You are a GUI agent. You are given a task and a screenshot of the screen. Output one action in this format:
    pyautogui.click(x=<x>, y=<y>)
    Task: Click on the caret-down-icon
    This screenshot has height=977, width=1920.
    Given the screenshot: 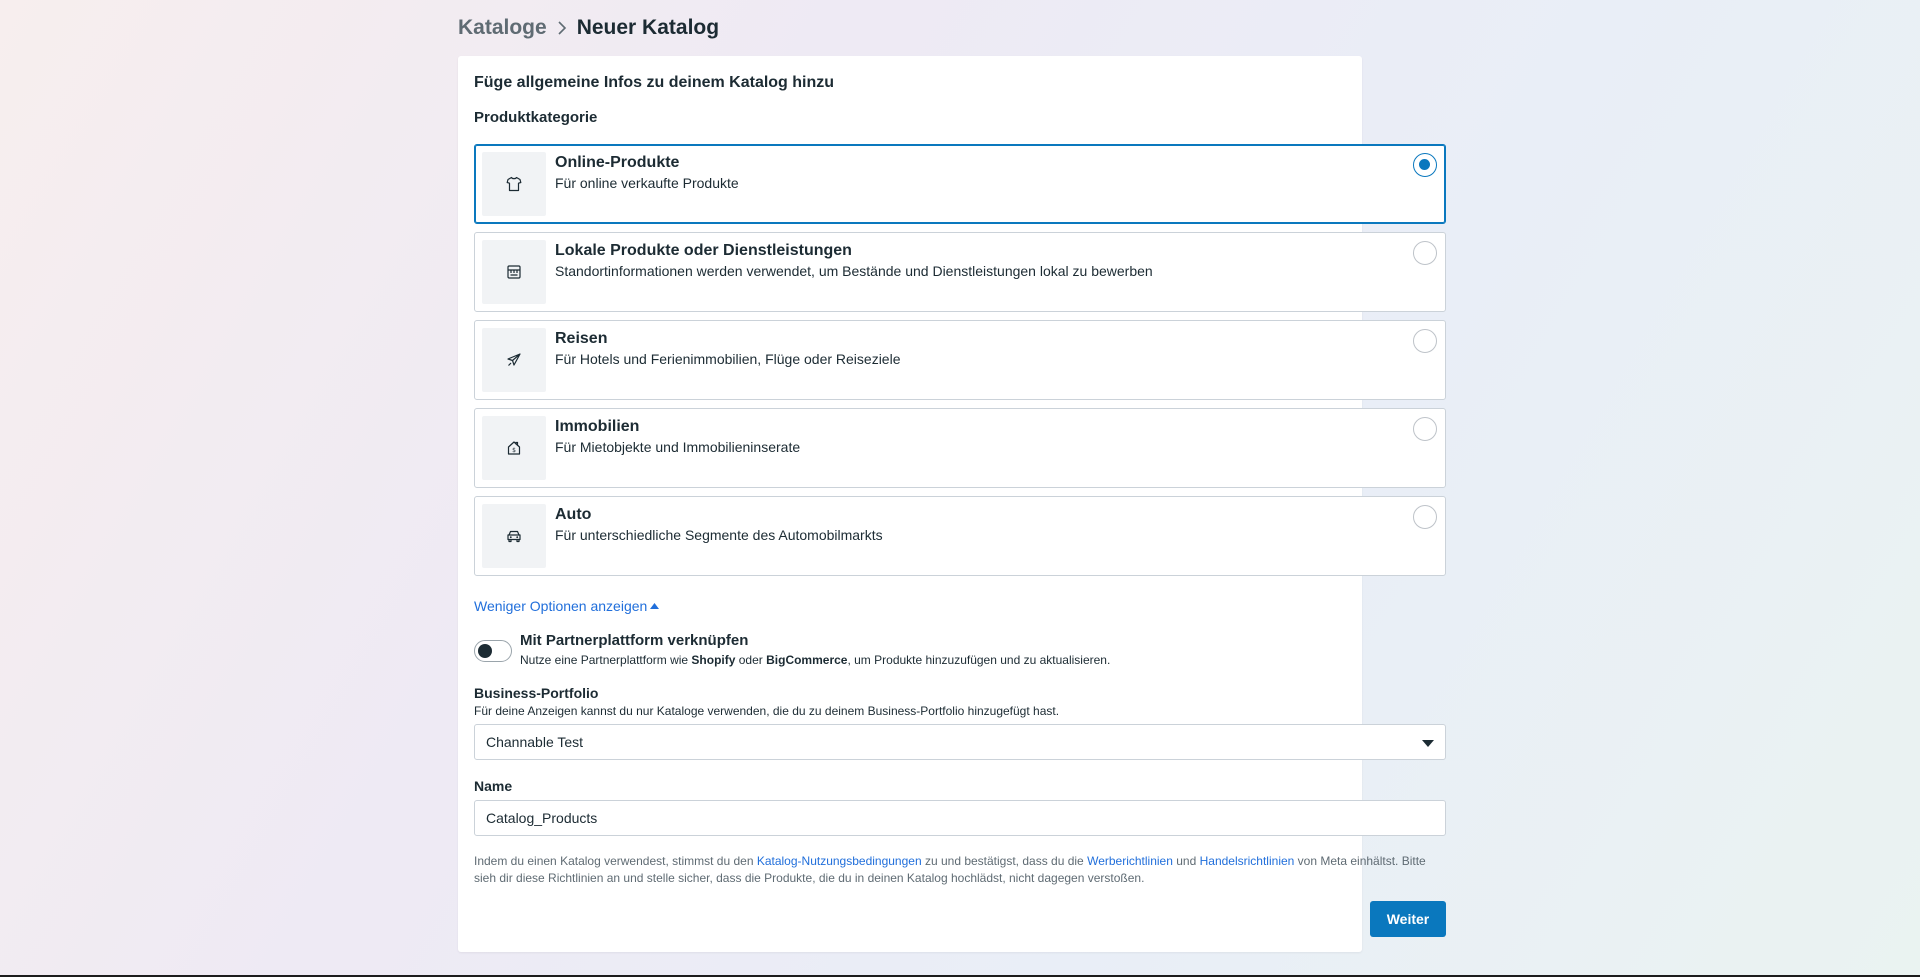 What is the action you would take?
    pyautogui.click(x=1428, y=743)
    